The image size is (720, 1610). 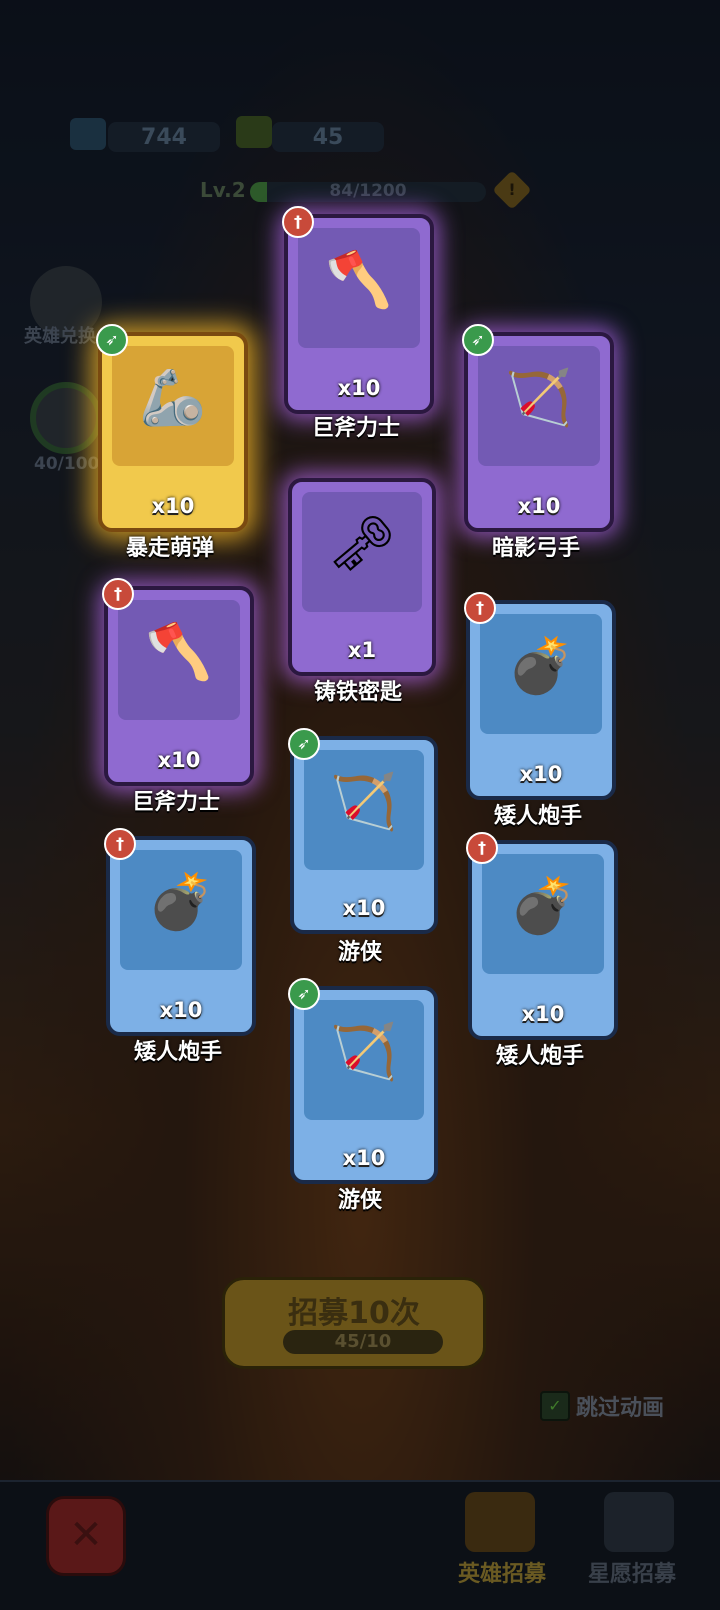 I want to click on recruit-label: 招募10次, so click(x=354, y=1313).